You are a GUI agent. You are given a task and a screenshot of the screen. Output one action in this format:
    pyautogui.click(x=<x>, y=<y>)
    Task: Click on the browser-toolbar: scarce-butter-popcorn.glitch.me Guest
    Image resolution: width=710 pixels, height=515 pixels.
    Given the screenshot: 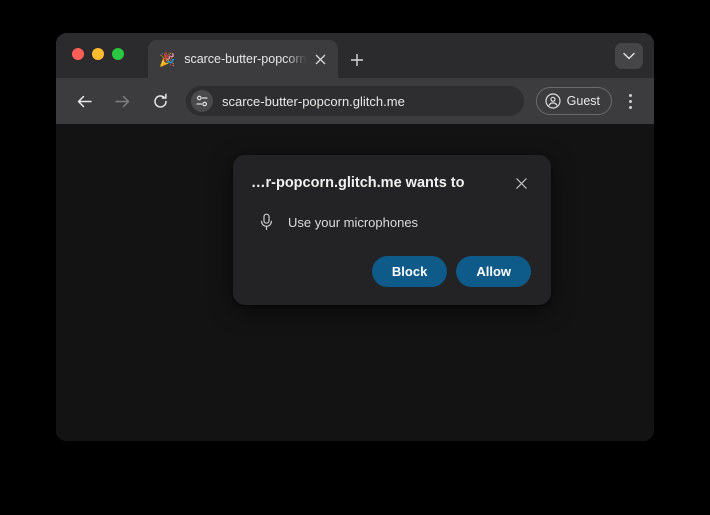 What is the action you would take?
    pyautogui.click(x=355, y=101)
    